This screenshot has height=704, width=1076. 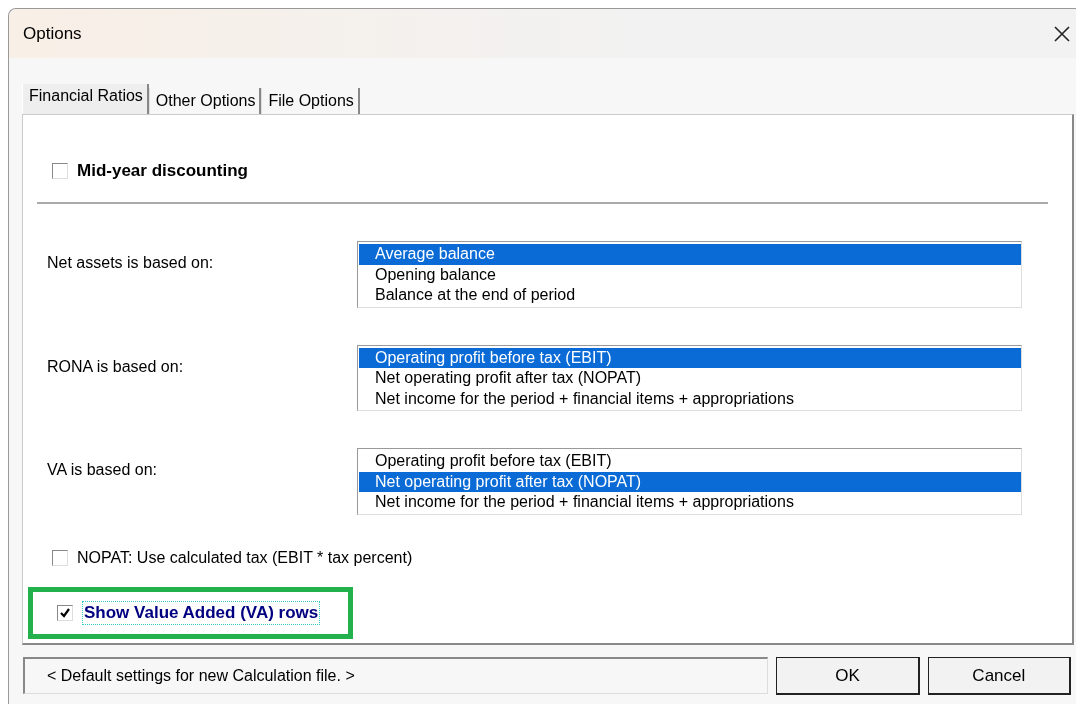 What do you see at coordinates (52, 33) in the screenshot?
I see `window-title: Options` at bounding box center [52, 33].